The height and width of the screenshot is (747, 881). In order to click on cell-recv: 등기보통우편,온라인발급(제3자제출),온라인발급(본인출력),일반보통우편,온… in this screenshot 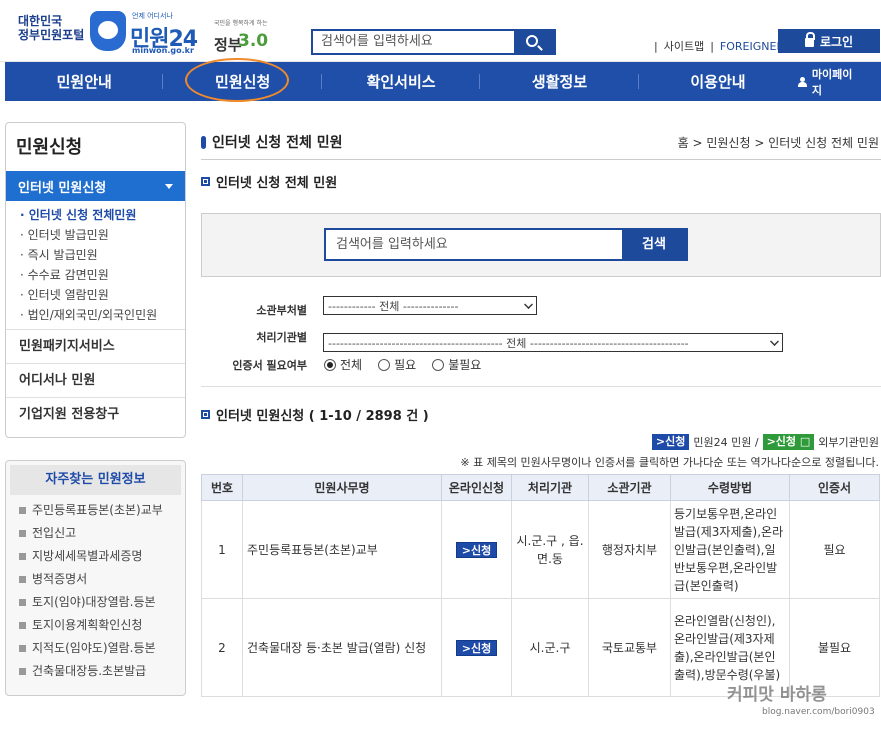, I will do `click(730, 549)`.